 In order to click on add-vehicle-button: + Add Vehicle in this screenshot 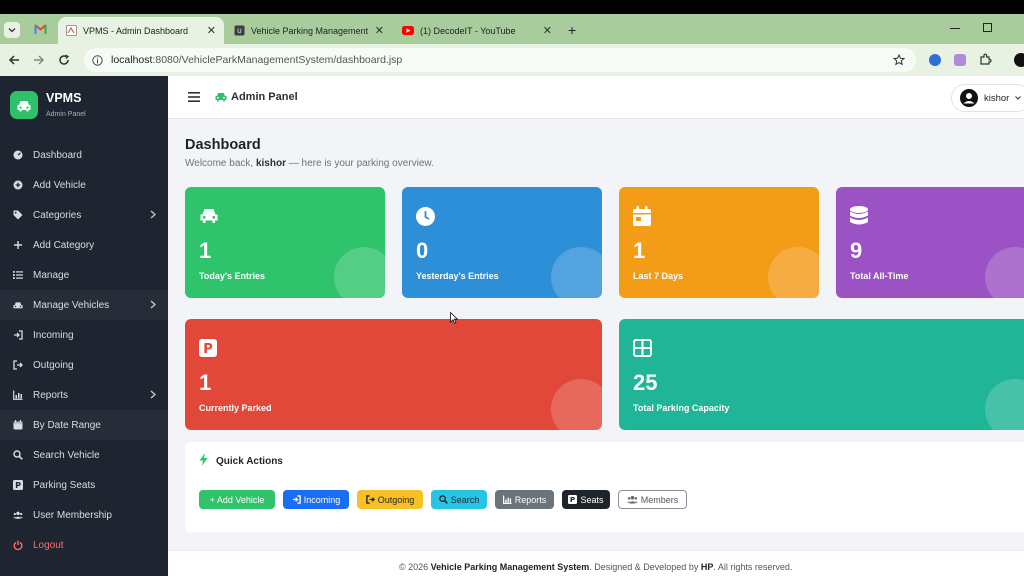, I will do `click(237, 499)`.